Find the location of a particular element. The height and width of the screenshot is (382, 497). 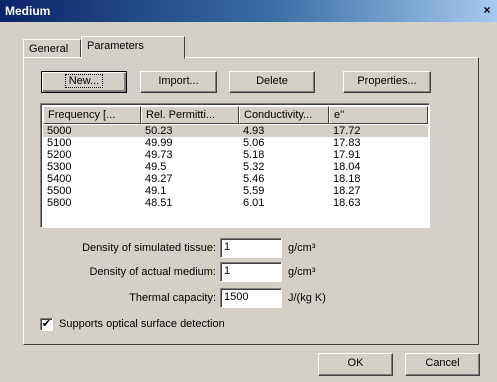

table-cell-conductivity: 5.46 is located at coordinates (254, 179).